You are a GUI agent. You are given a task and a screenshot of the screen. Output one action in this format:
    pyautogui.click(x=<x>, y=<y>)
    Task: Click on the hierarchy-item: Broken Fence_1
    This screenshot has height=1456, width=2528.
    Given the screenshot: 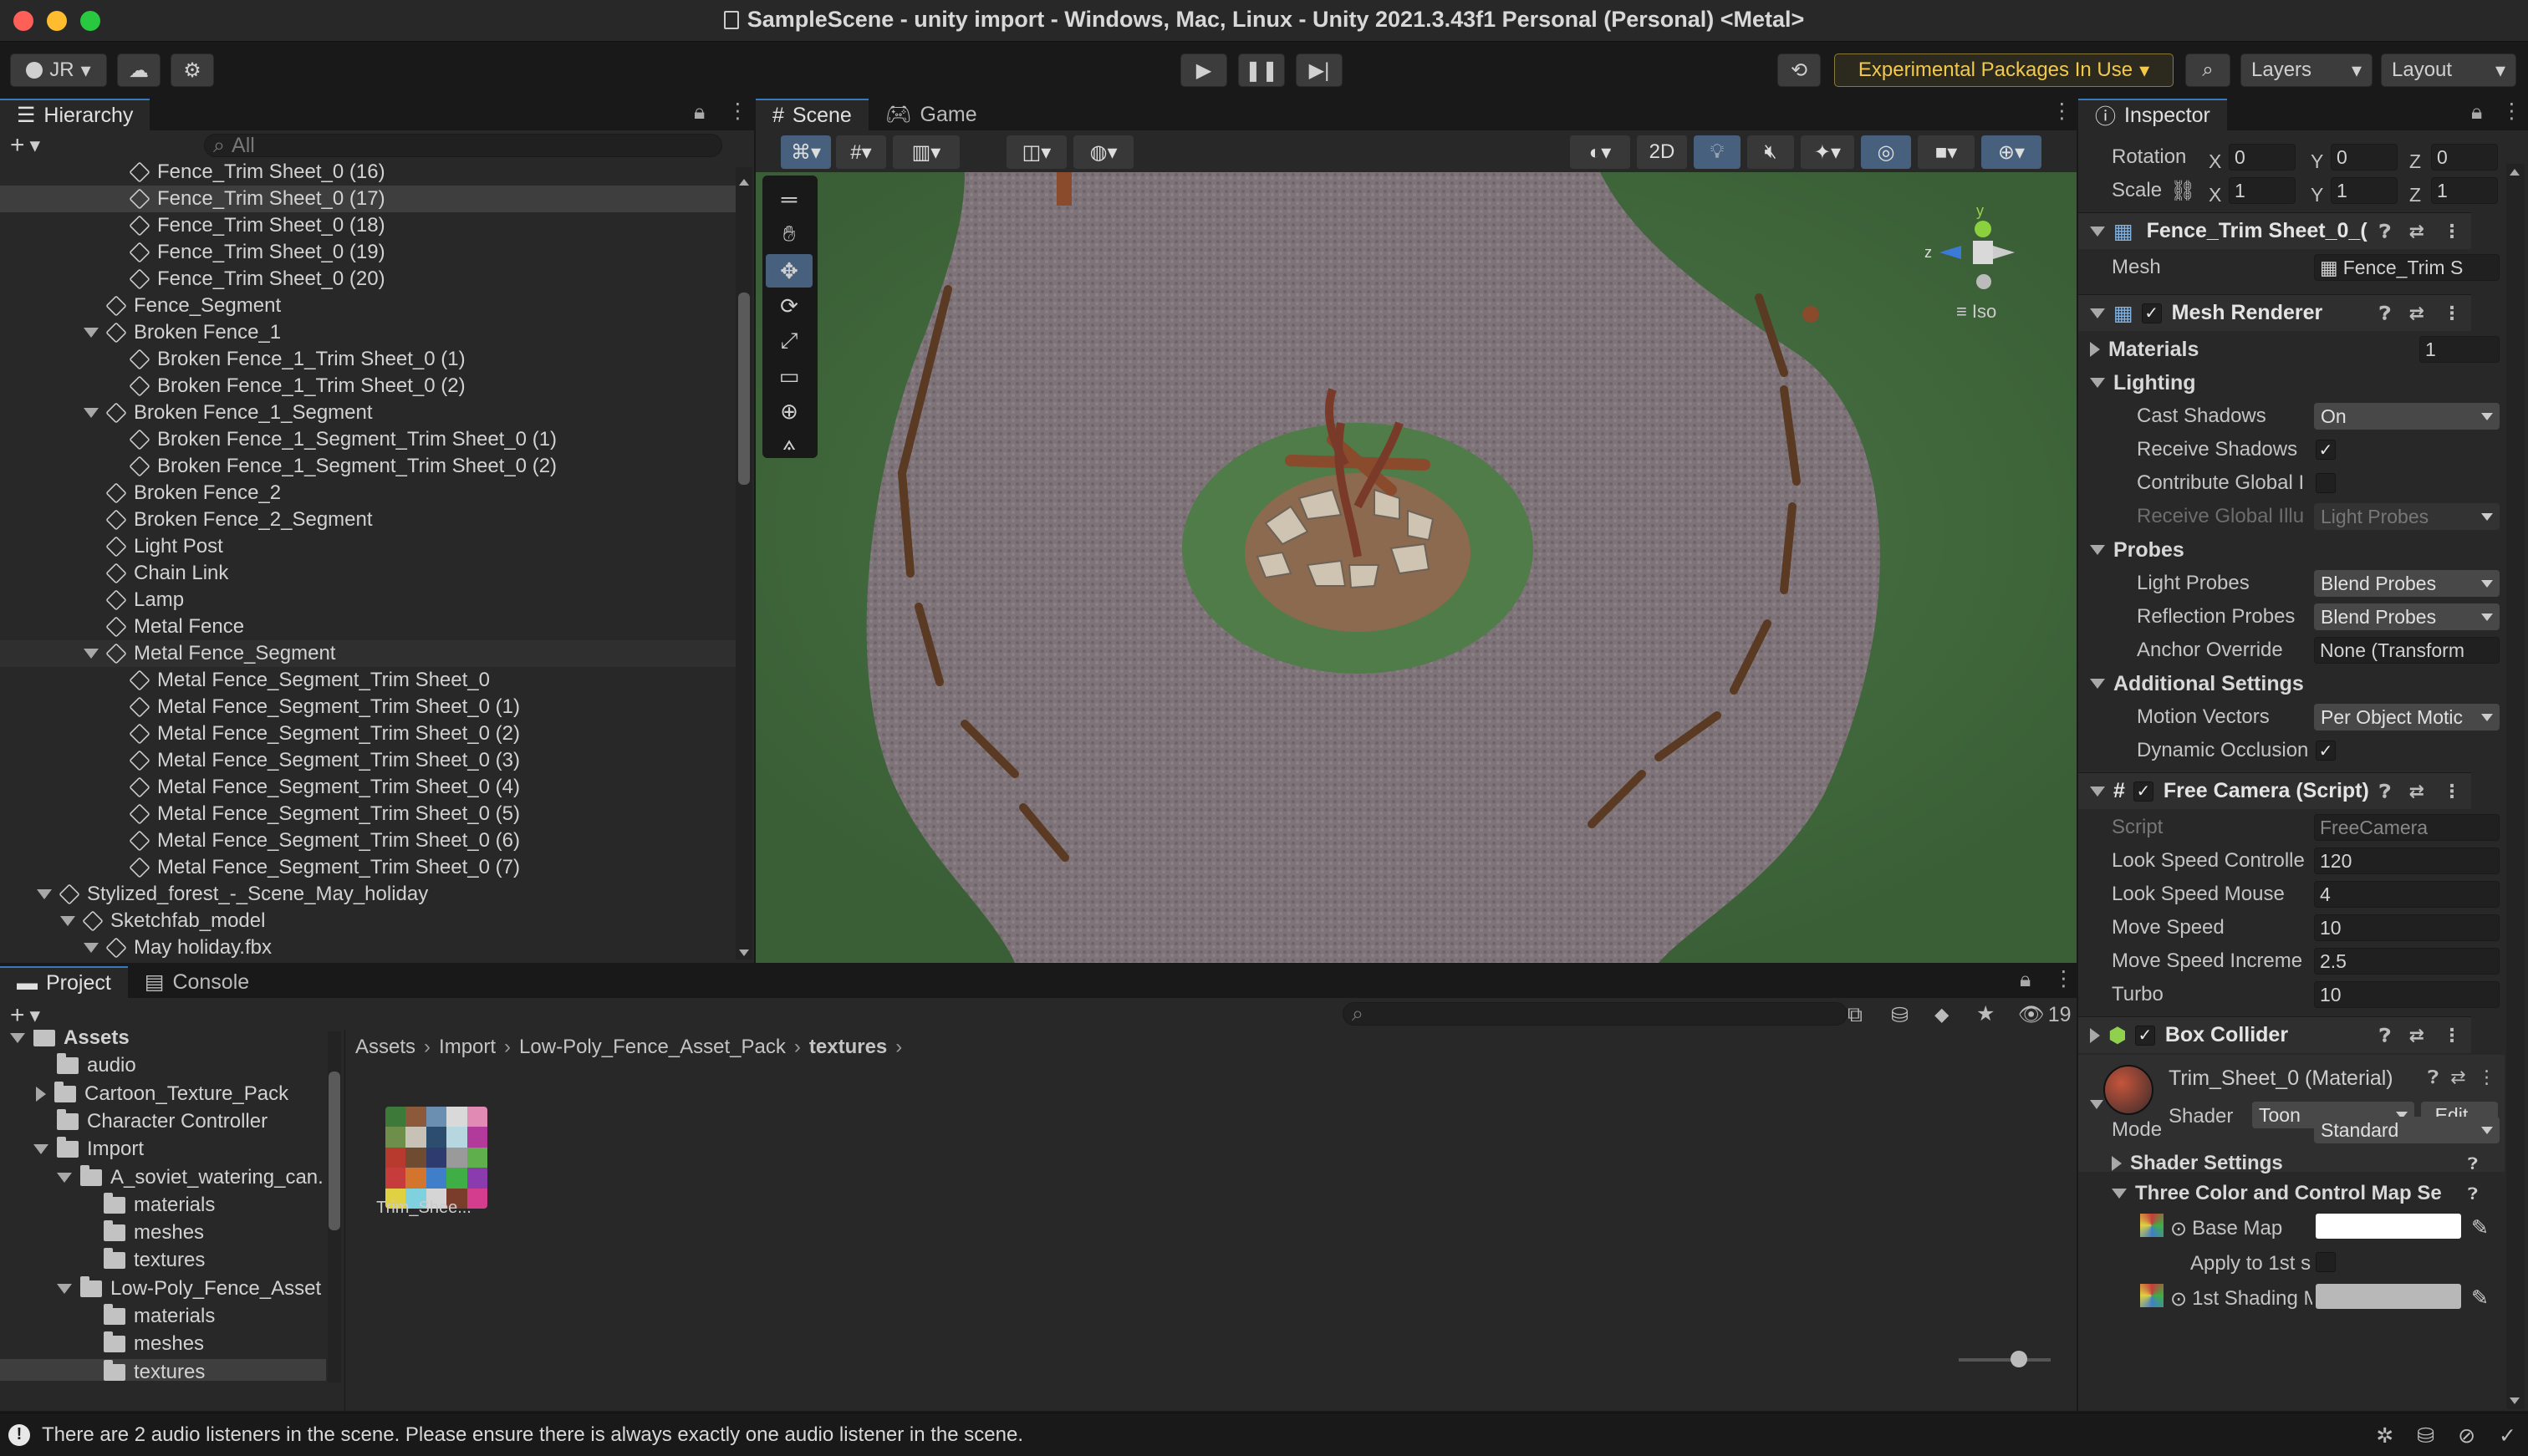 What is the action you would take?
    pyautogui.click(x=368, y=332)
    